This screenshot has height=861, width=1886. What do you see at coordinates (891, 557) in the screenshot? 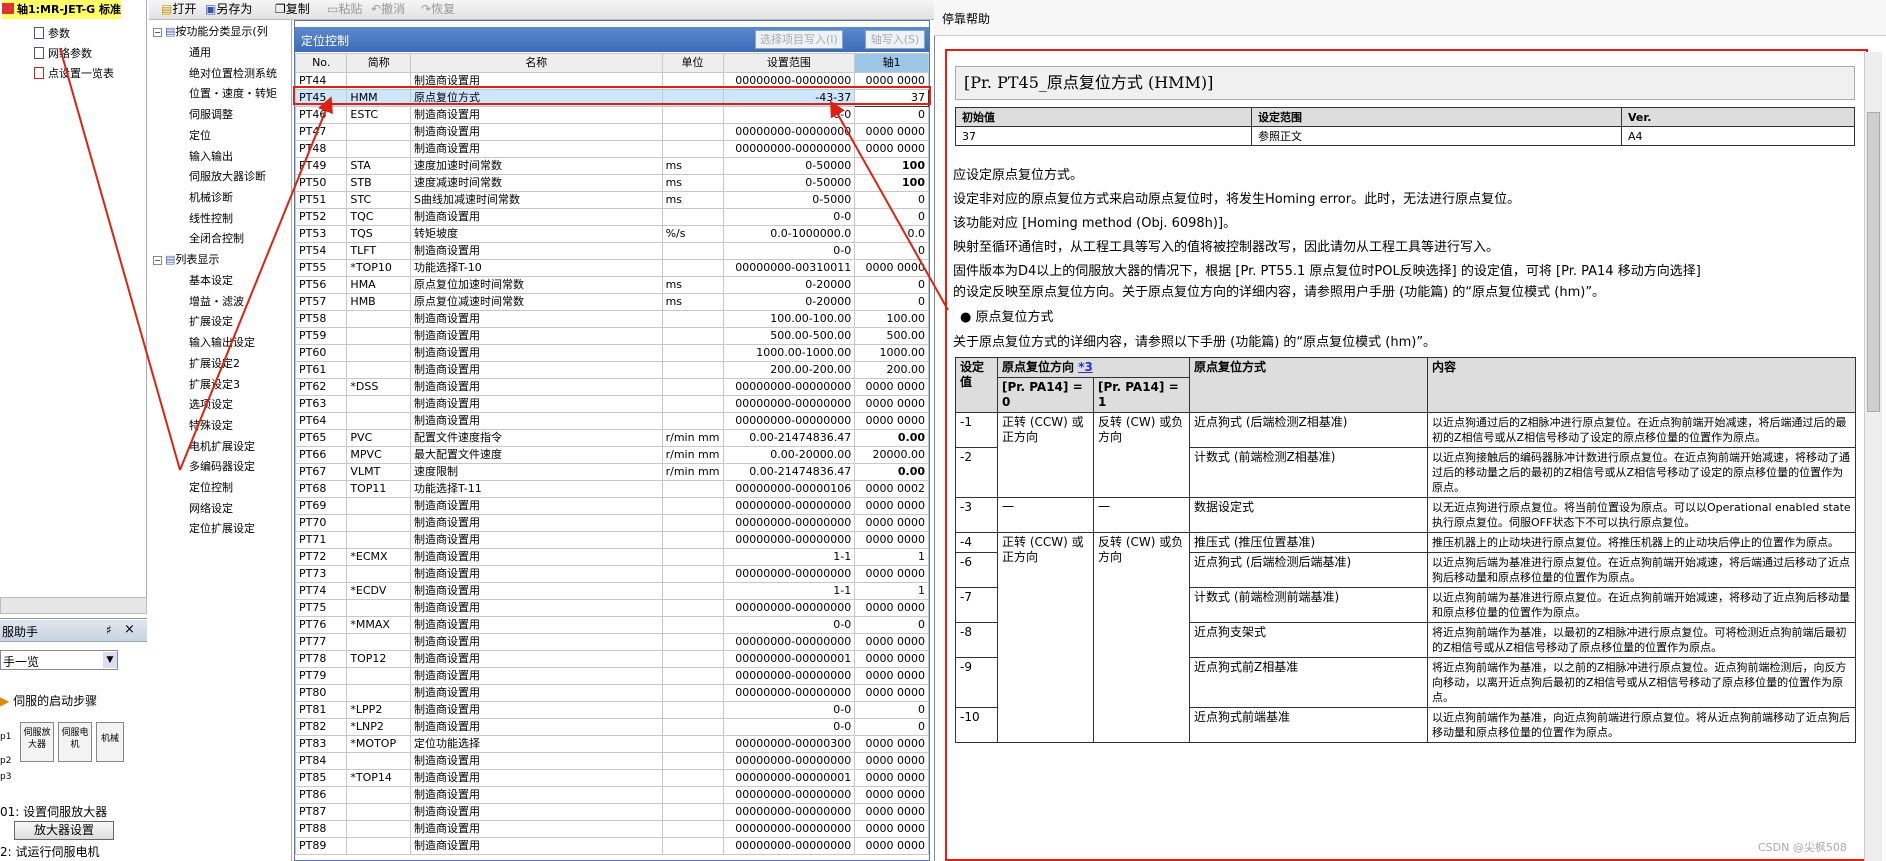
I see `cell-axis1: 1` at bounding box center [891, 557].